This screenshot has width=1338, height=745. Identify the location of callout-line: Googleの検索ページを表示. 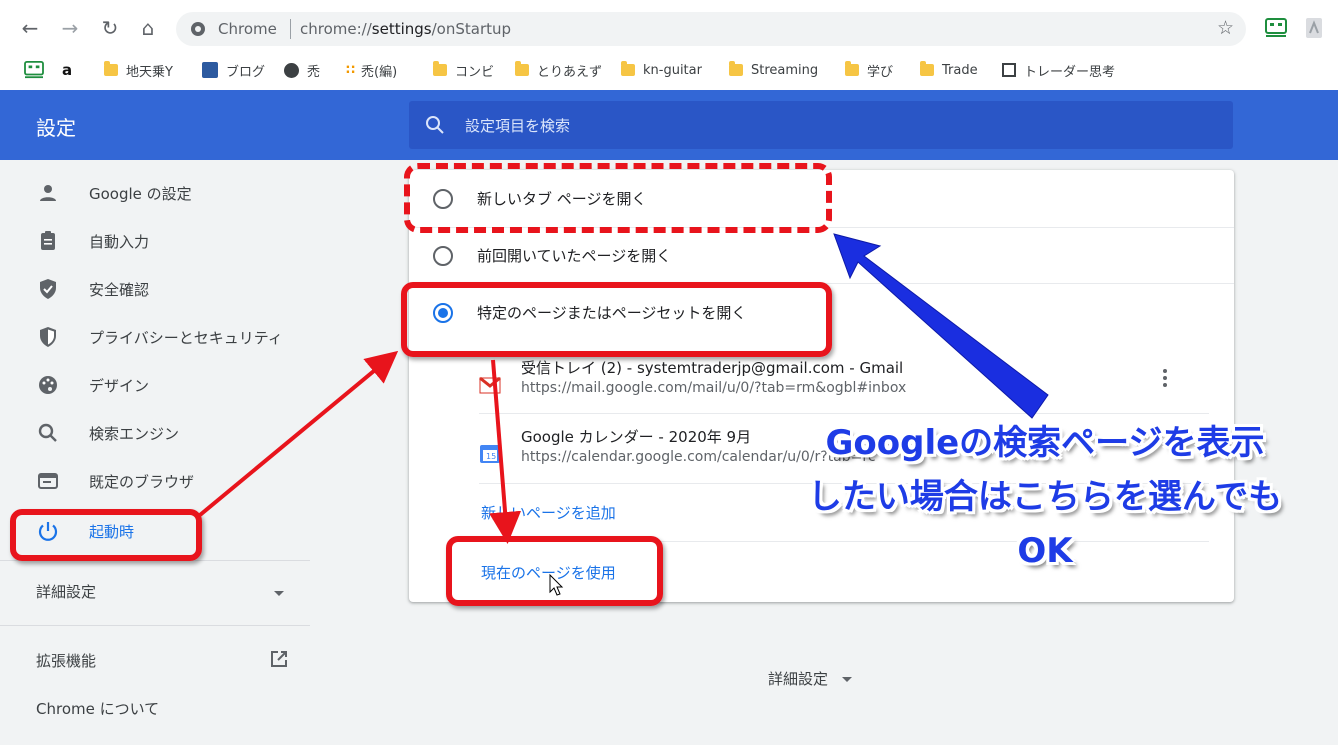
(1045, 443).